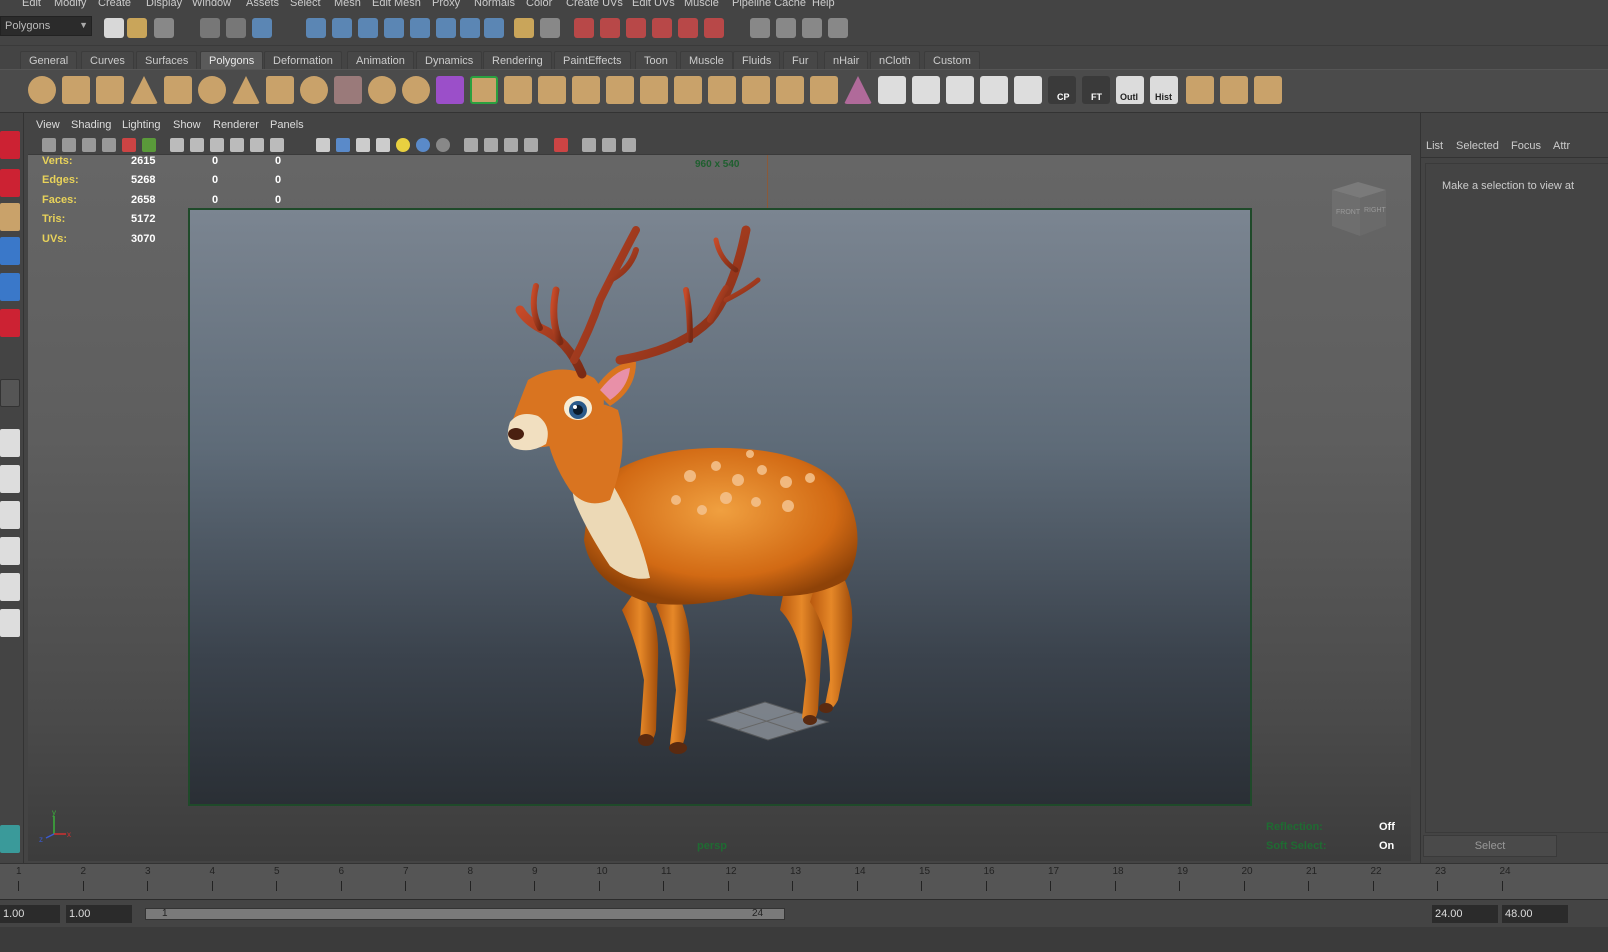 The height and width of the screenshot is (952, 1608). I want to click on persp-graph-layout-icon, so click(10, 551).